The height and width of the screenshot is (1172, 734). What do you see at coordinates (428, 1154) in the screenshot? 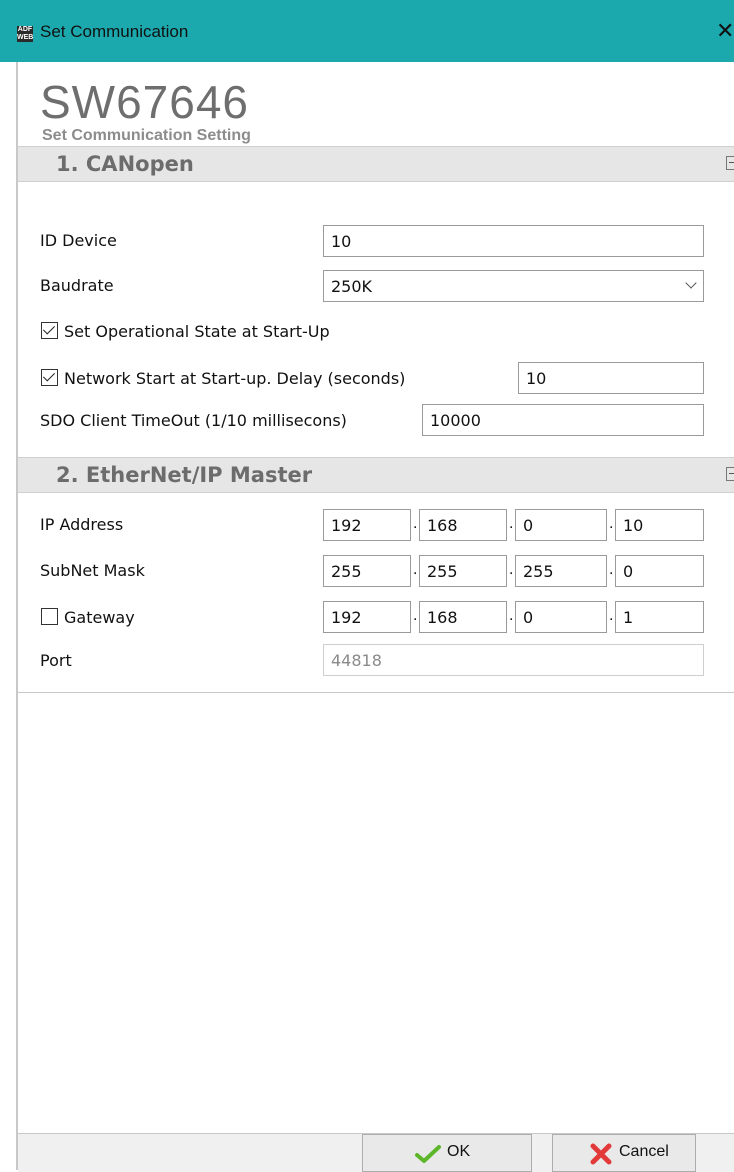
I see `check-icon` at bounding box center [428, 1154].